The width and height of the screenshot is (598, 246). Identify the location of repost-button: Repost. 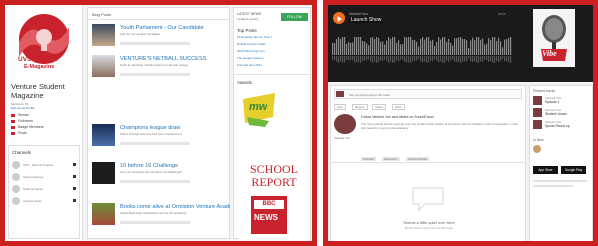
(360, 107).